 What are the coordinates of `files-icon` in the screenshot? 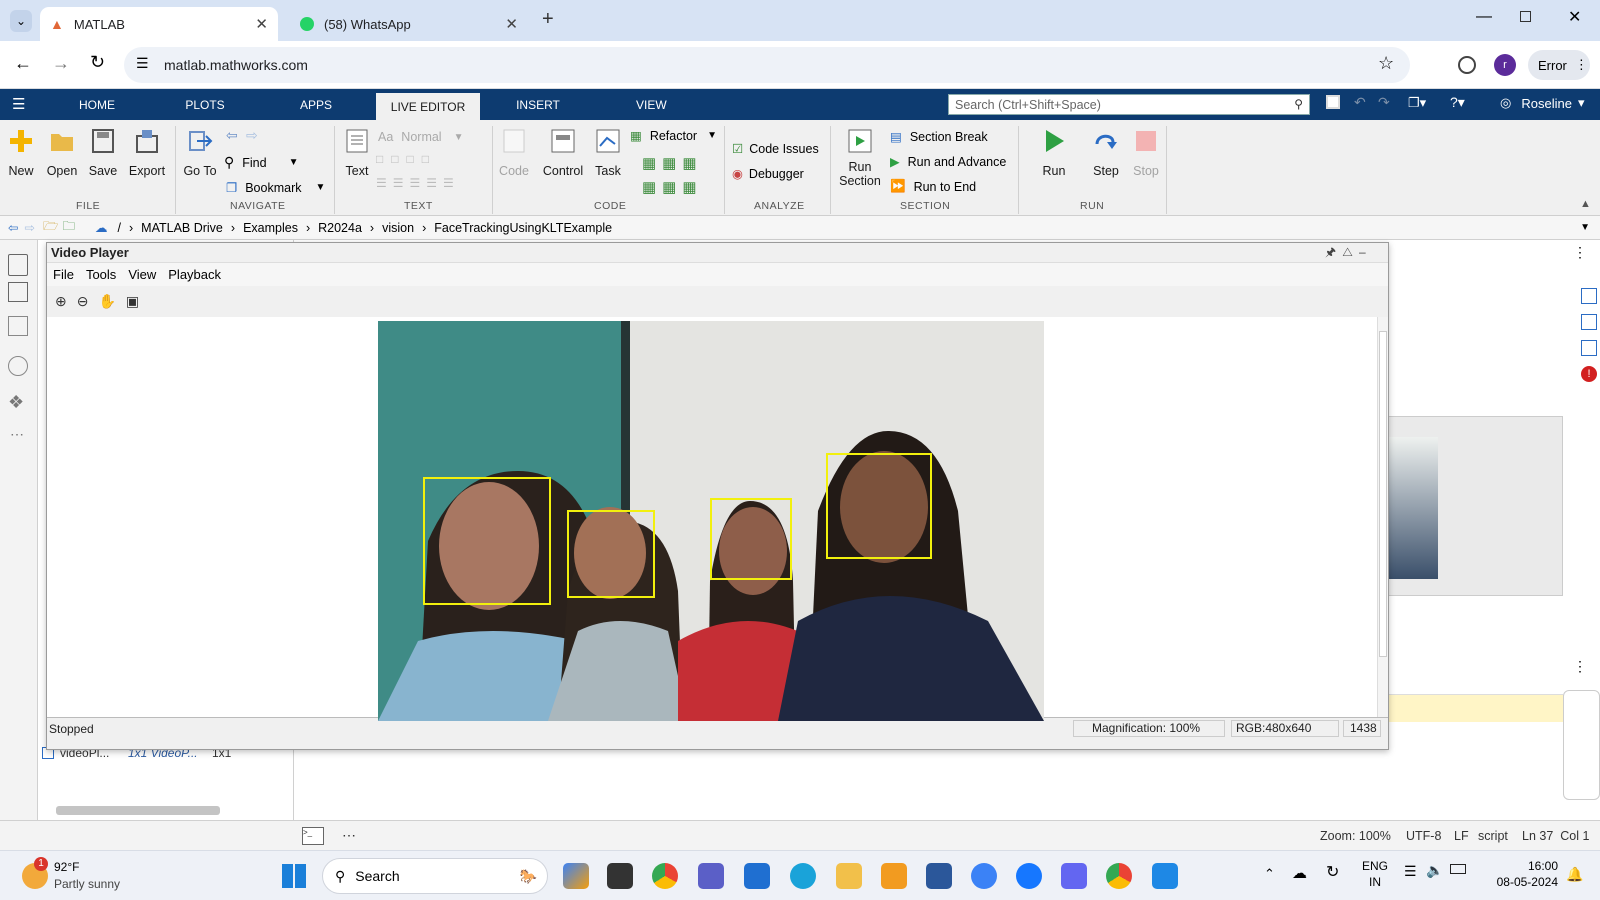 It's located at (18, 265).